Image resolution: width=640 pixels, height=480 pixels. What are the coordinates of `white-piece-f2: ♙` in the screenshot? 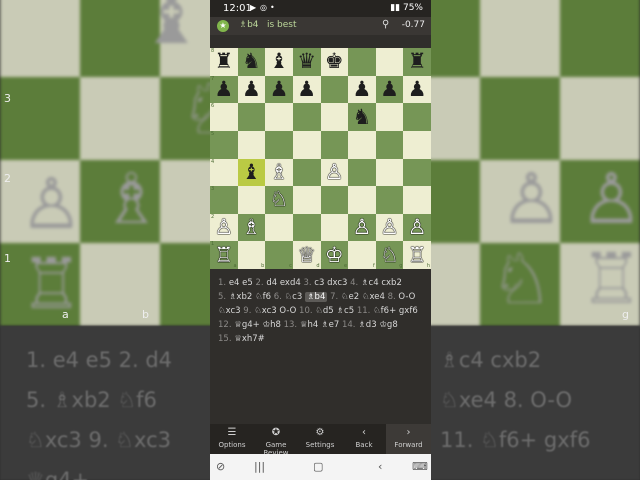 It's located at (362, 227).